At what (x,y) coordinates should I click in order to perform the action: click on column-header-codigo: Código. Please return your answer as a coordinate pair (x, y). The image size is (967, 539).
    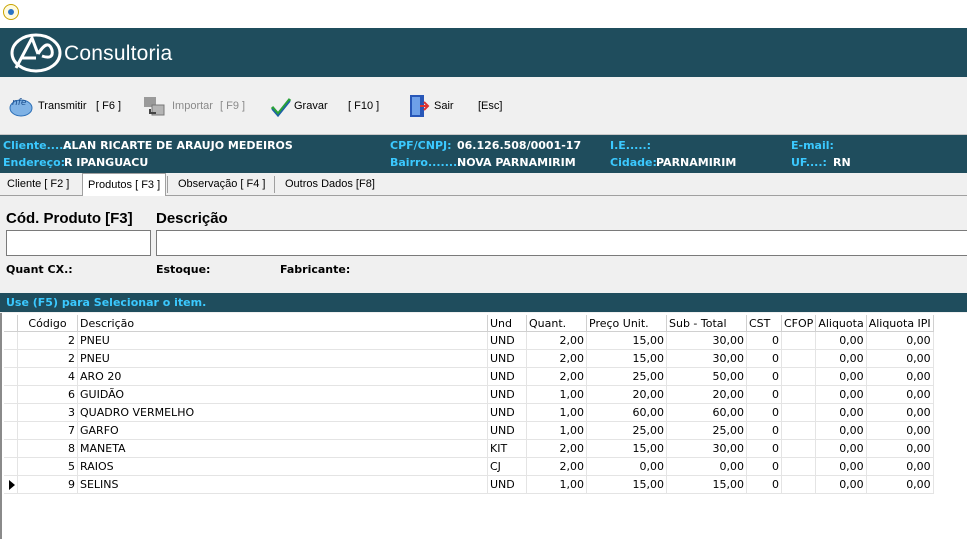
    Looking at the image, I should click on (47, 323).